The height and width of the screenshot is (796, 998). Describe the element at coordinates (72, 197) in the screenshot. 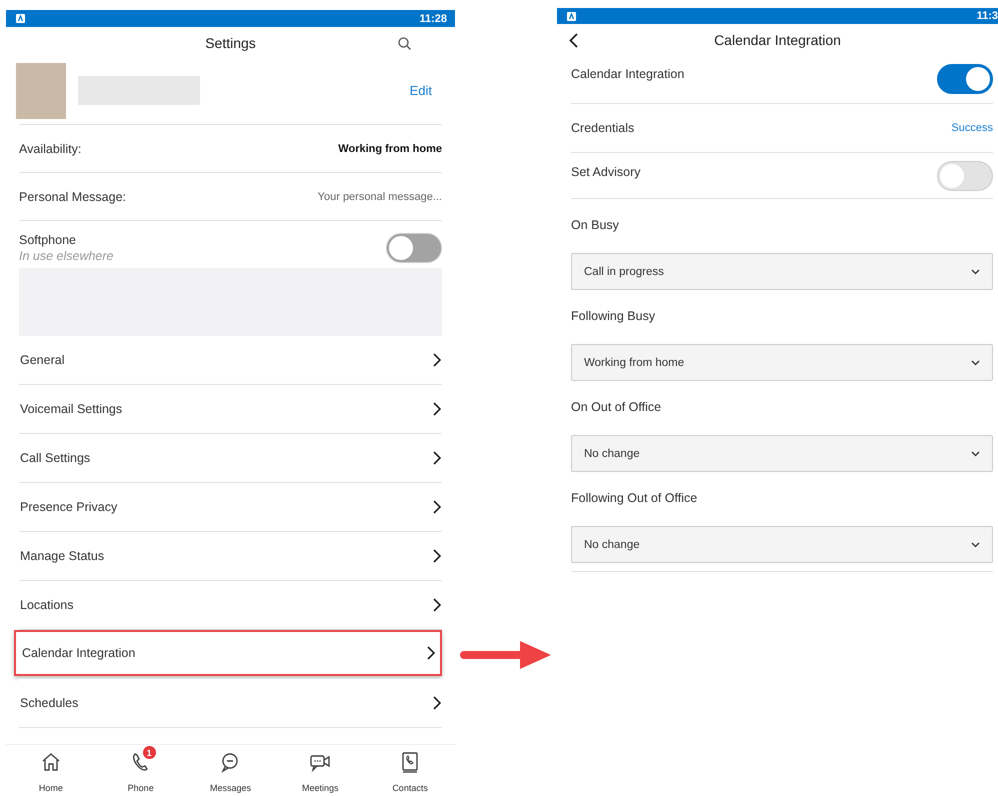

I see `row-label: Personal Message:` at that location.